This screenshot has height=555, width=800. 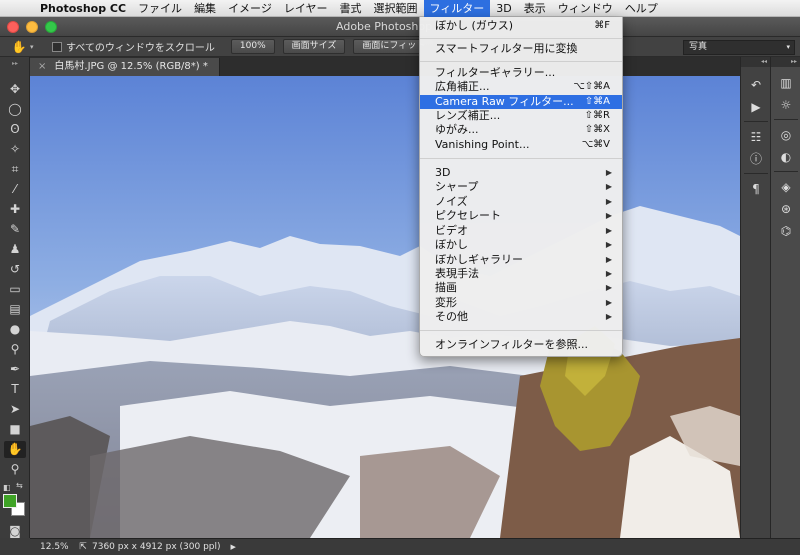 I want to click on brush-tool-icon: ✎, so click(x=15, y=229).